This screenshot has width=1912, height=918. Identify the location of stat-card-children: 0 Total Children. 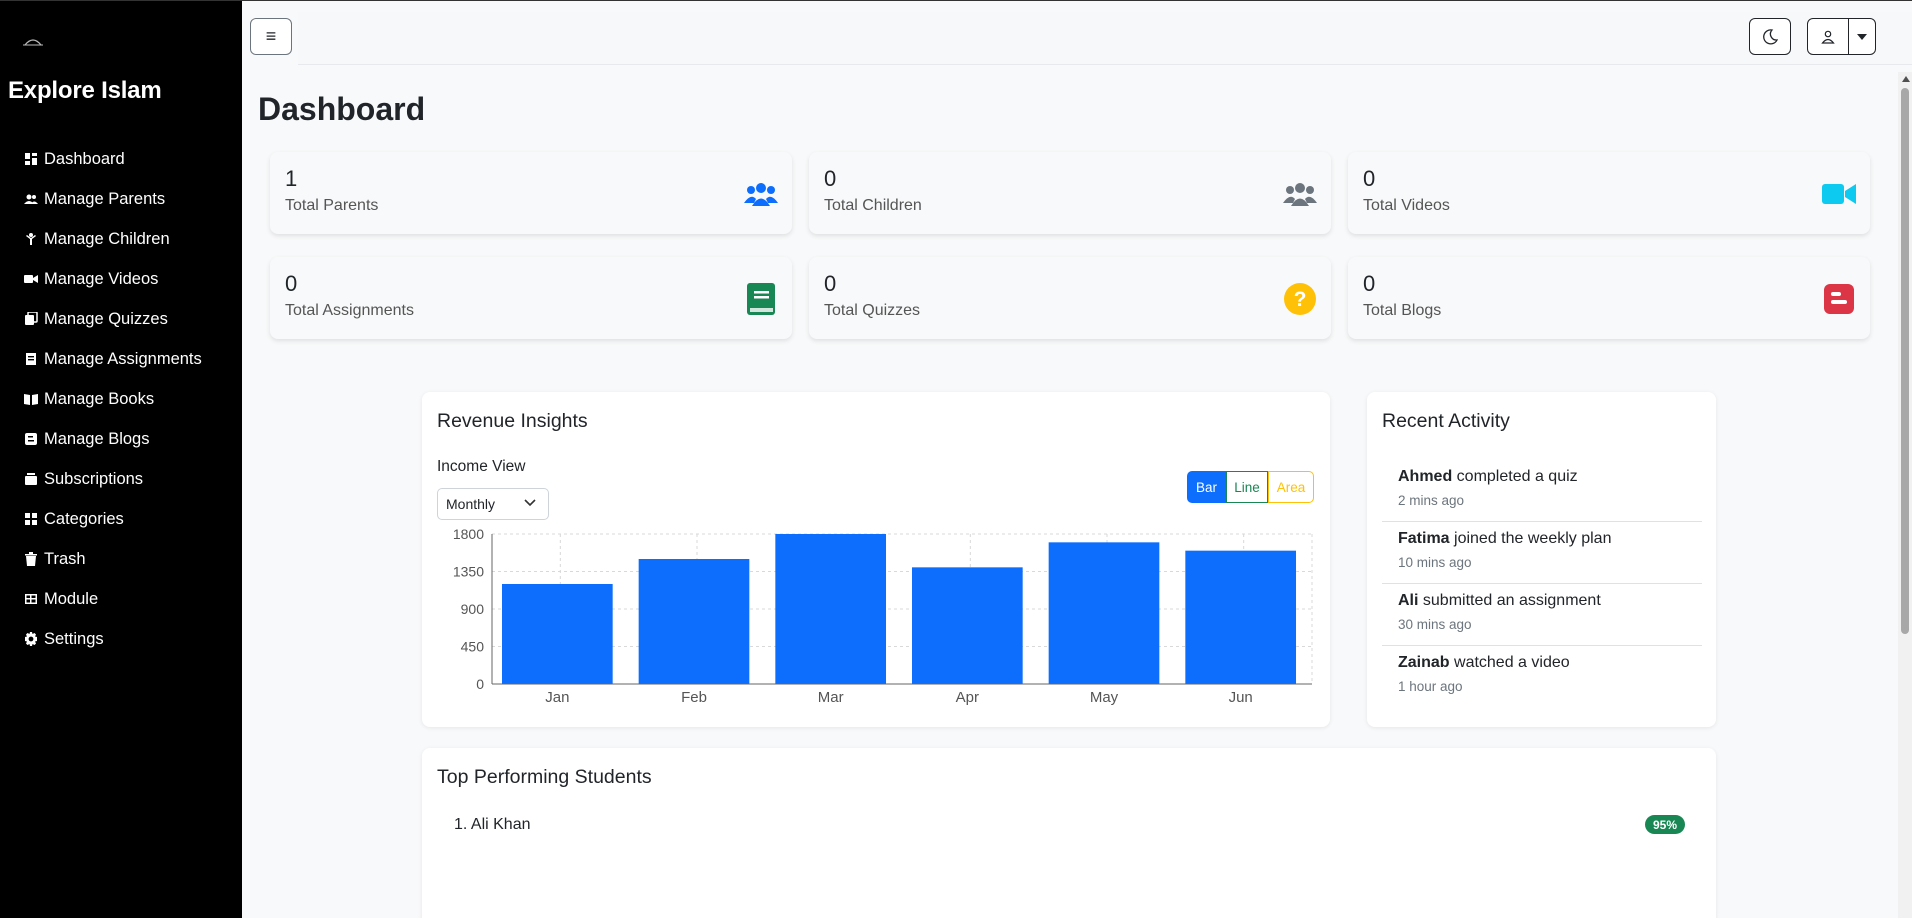
(1070, 193).